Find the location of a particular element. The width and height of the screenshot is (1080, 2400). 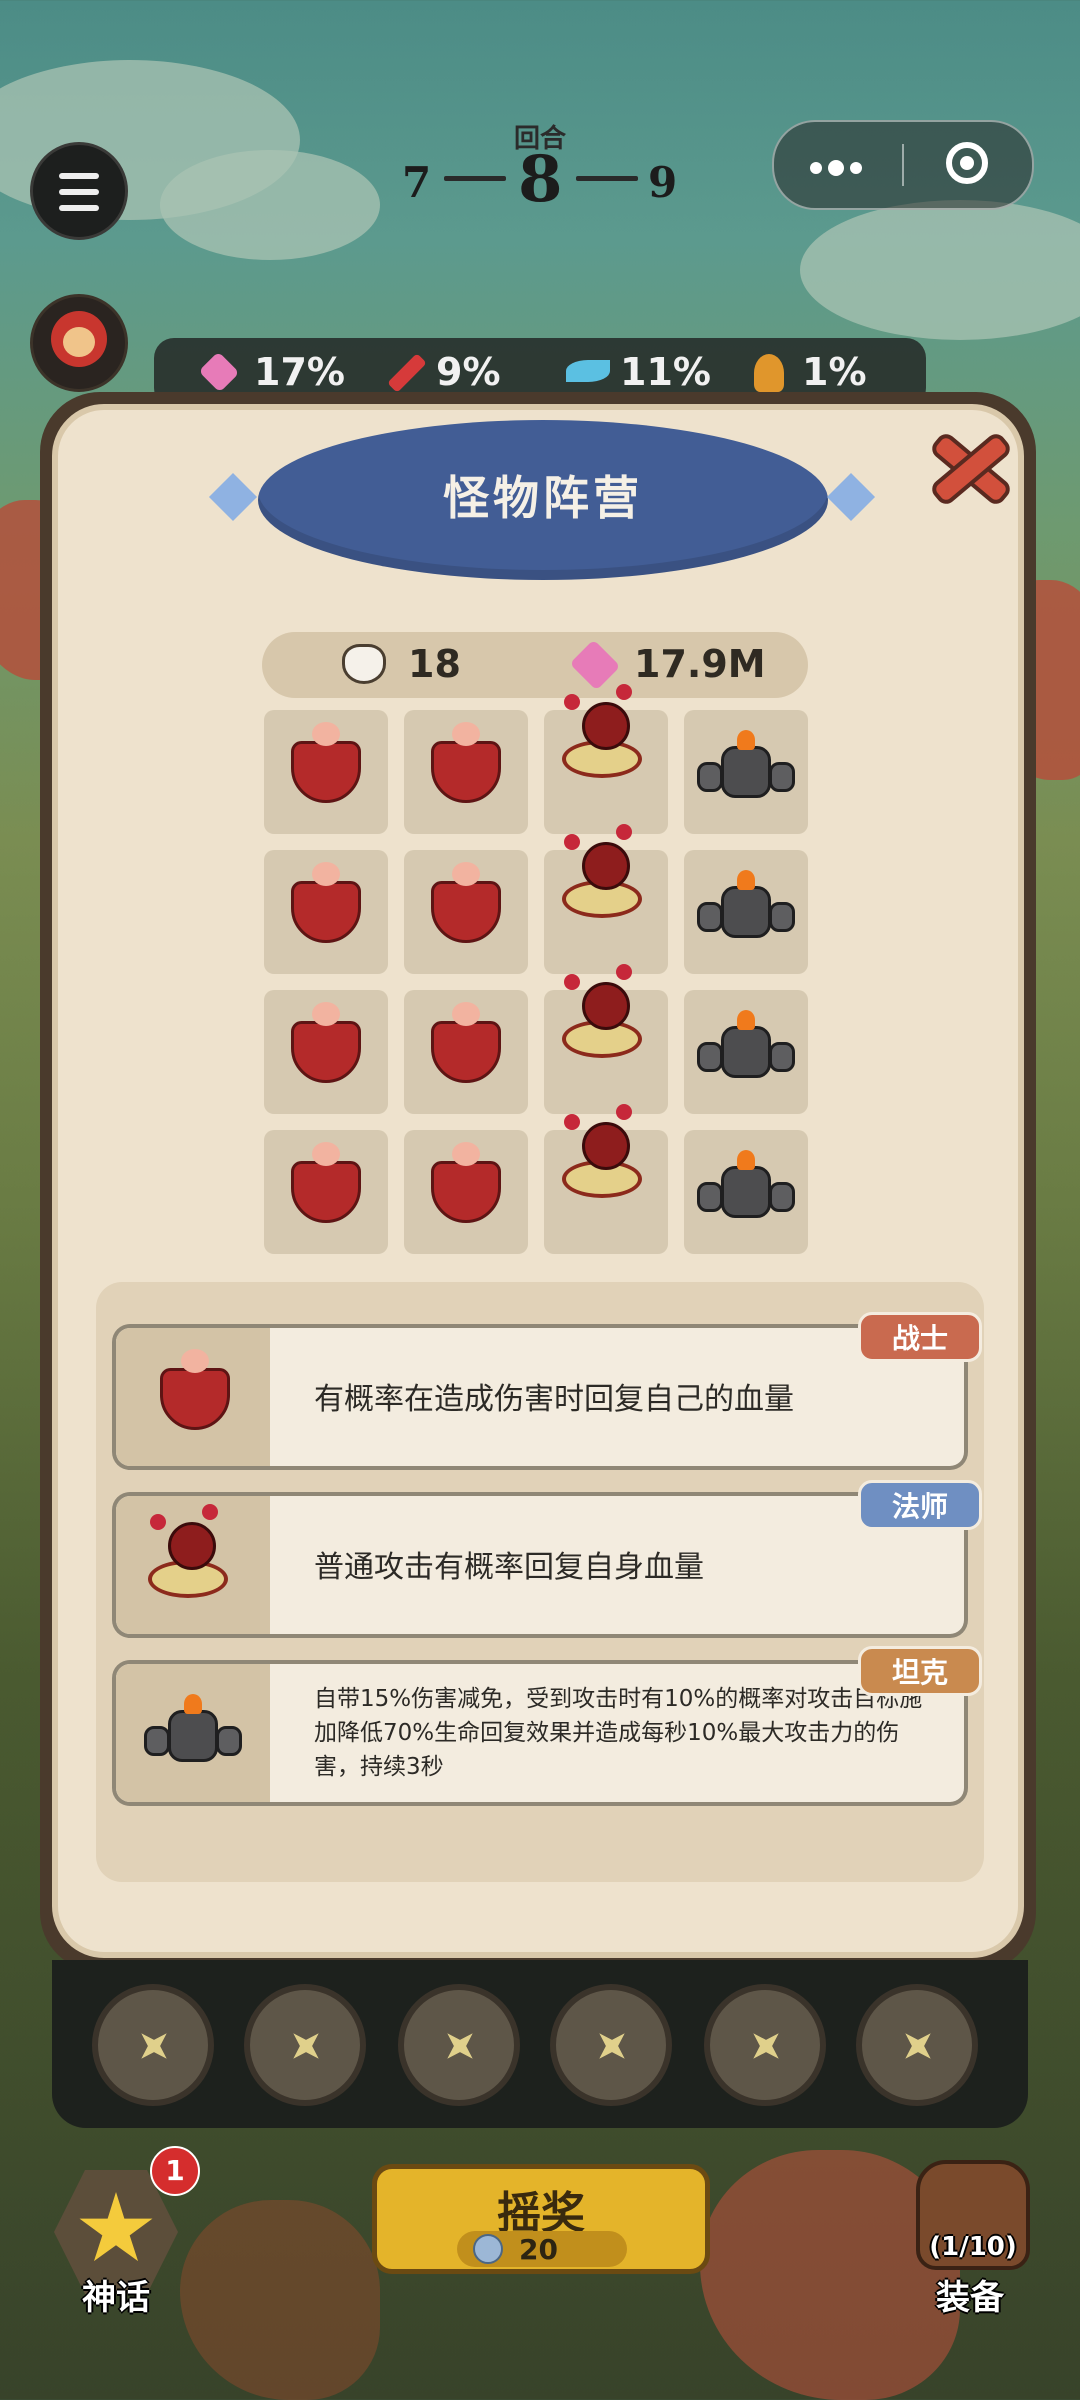

stat-heart: 17% is located at coordinates (299, 372).